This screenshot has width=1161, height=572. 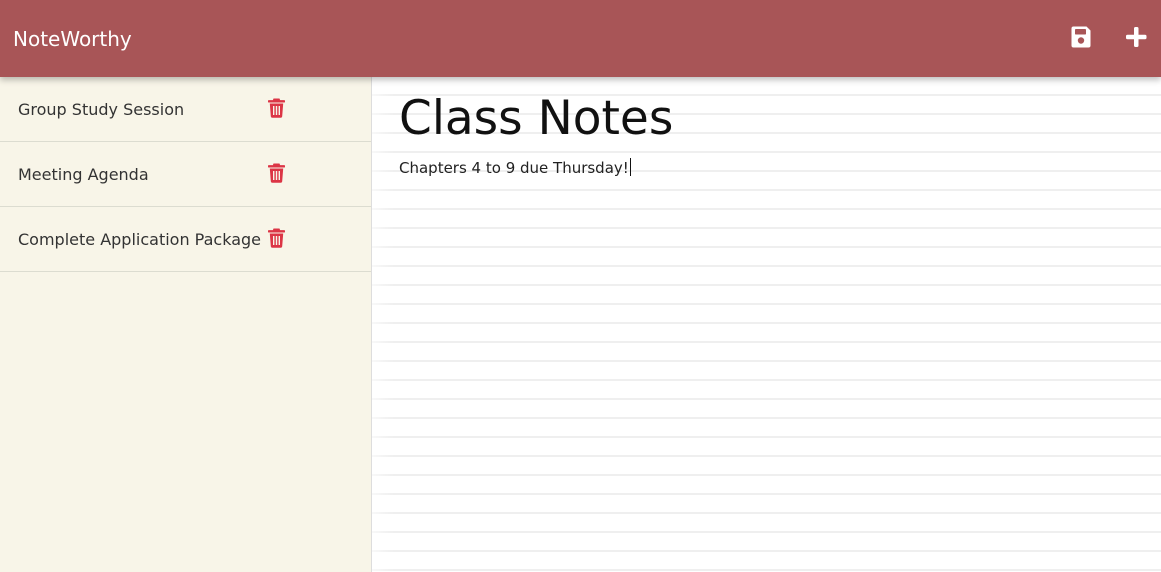 I want to click on app-brand: NoteWorthy, so click(x=72, y=39).